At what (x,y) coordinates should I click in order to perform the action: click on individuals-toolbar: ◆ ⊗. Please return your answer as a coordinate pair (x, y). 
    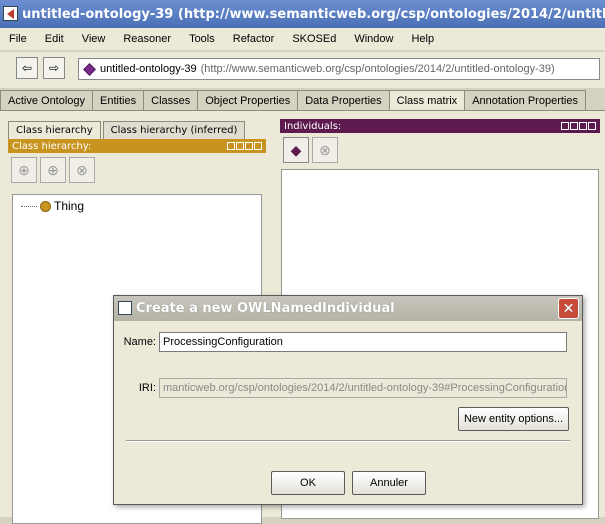
    Looking at the image, I should click on (440, 150).